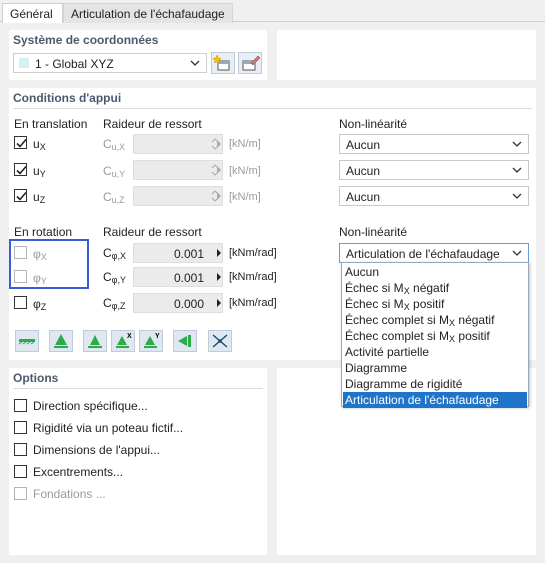  I want to click on dropdown-item: Diagramme de rigidité, so click(435, 384).